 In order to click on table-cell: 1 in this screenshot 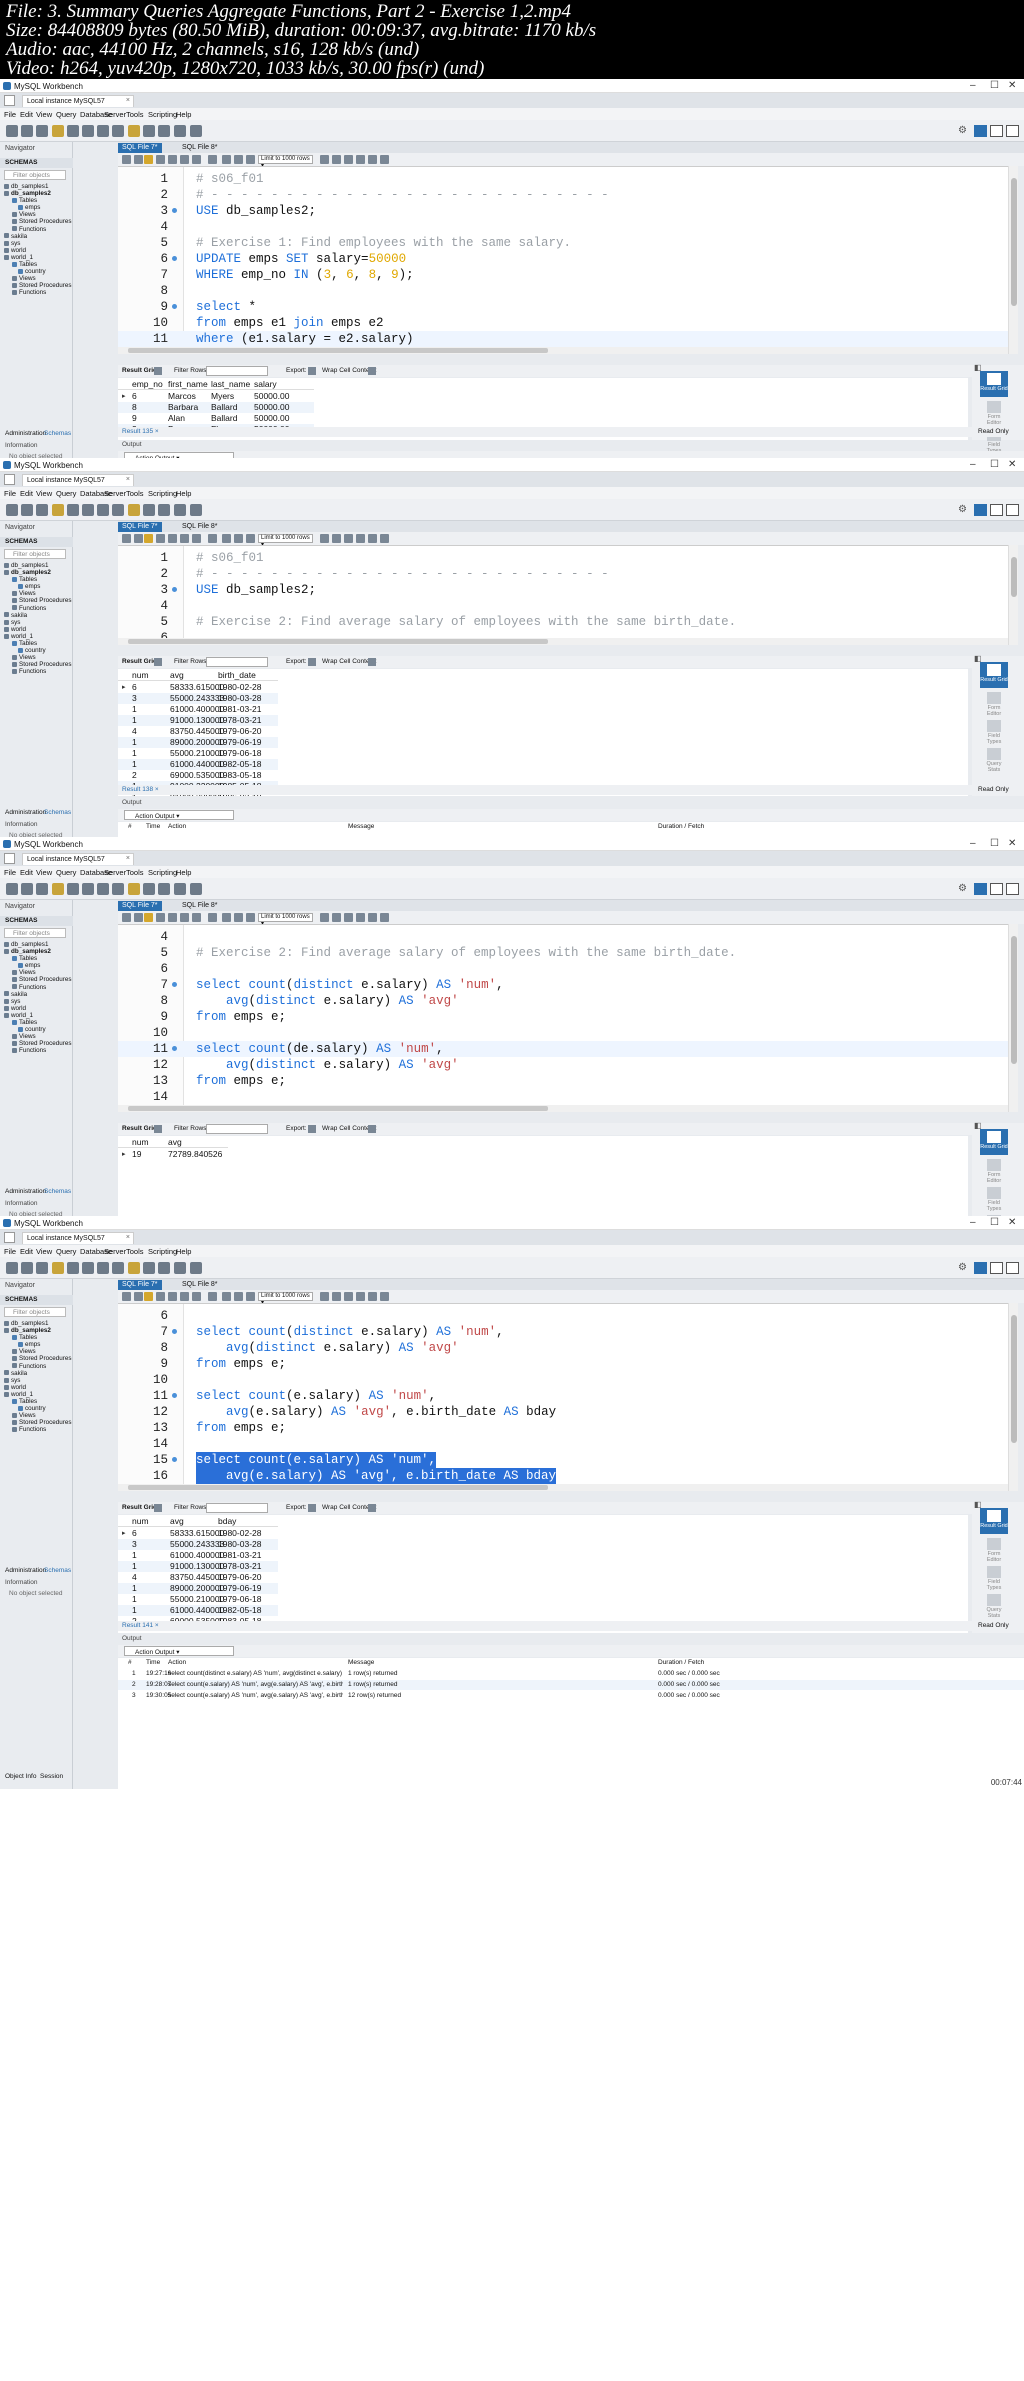, I will do `click(134, 742)`.